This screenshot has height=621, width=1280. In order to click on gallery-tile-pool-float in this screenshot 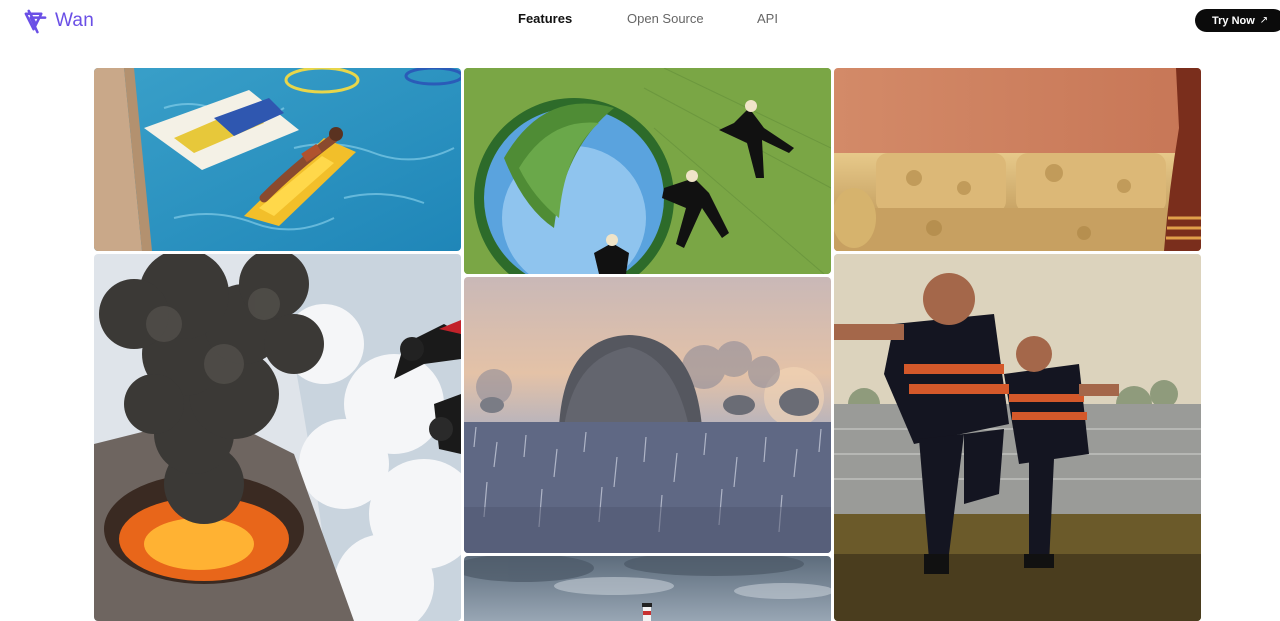, I will do `click(277, 159)`.